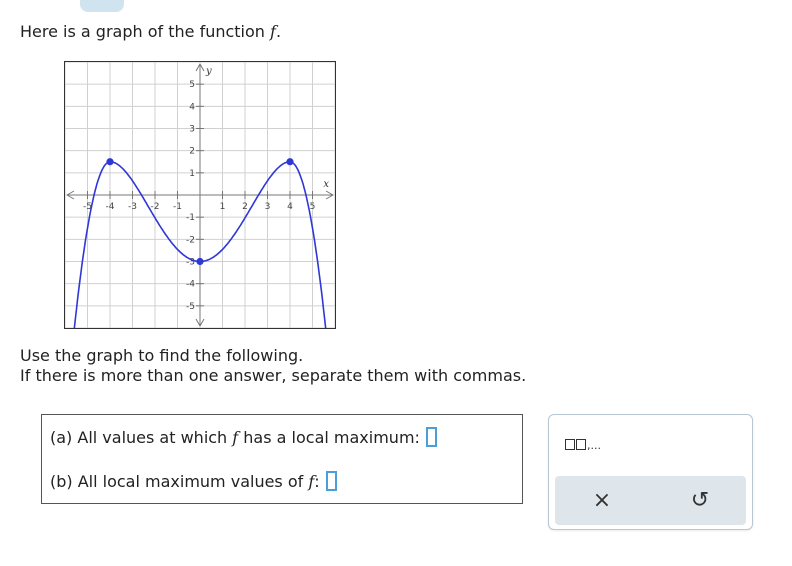 Image resolution: width=792 pixels, height=566 pixels. I want to click on close-icon: ×, so click(602, 500).